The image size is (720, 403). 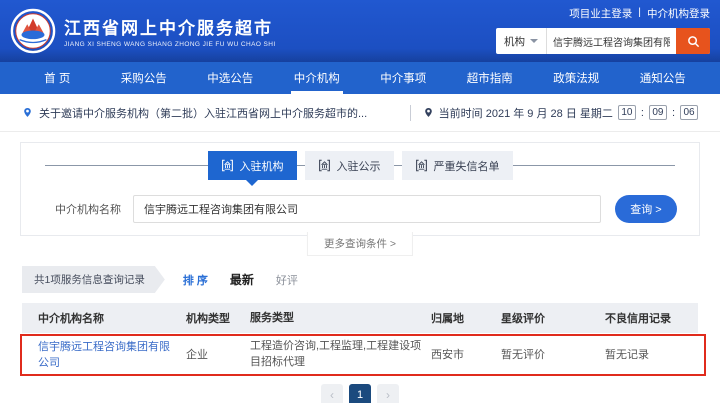 I want to click on pagination: ‹ 1 ›, so click(x=360, y=393).